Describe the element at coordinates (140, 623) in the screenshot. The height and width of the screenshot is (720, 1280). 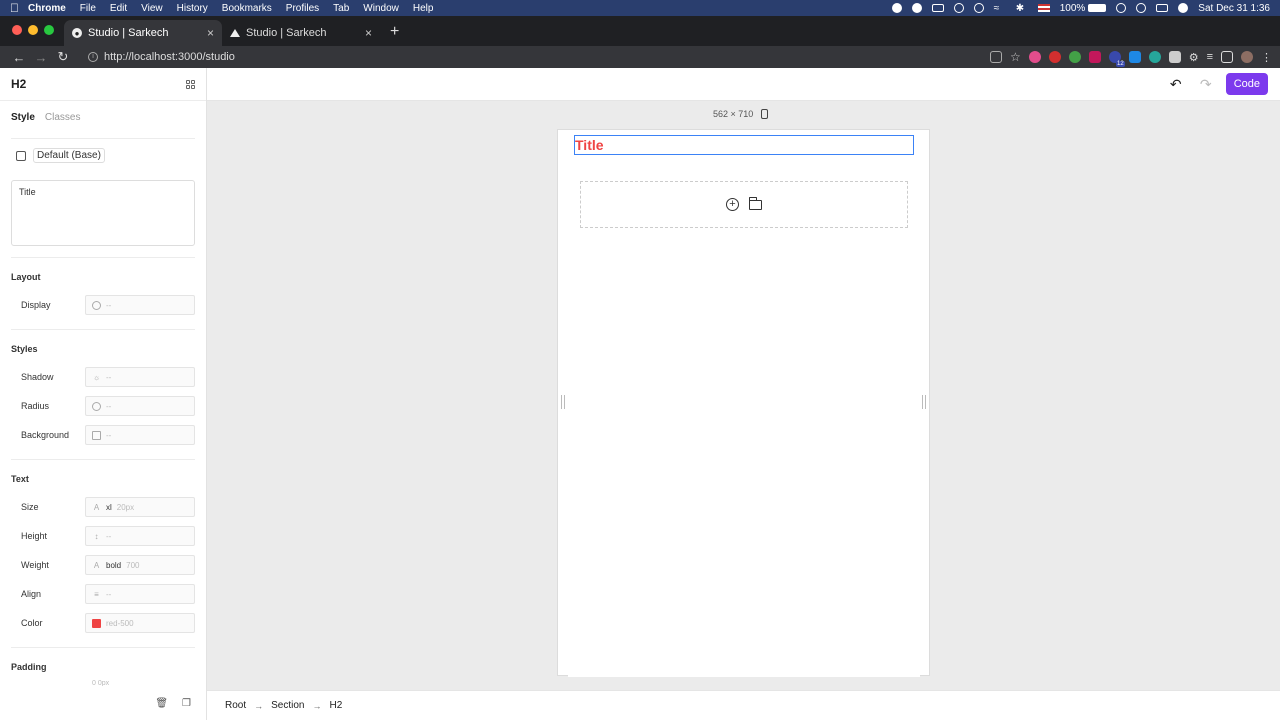
I see `text-color-select: red-500` at that location.